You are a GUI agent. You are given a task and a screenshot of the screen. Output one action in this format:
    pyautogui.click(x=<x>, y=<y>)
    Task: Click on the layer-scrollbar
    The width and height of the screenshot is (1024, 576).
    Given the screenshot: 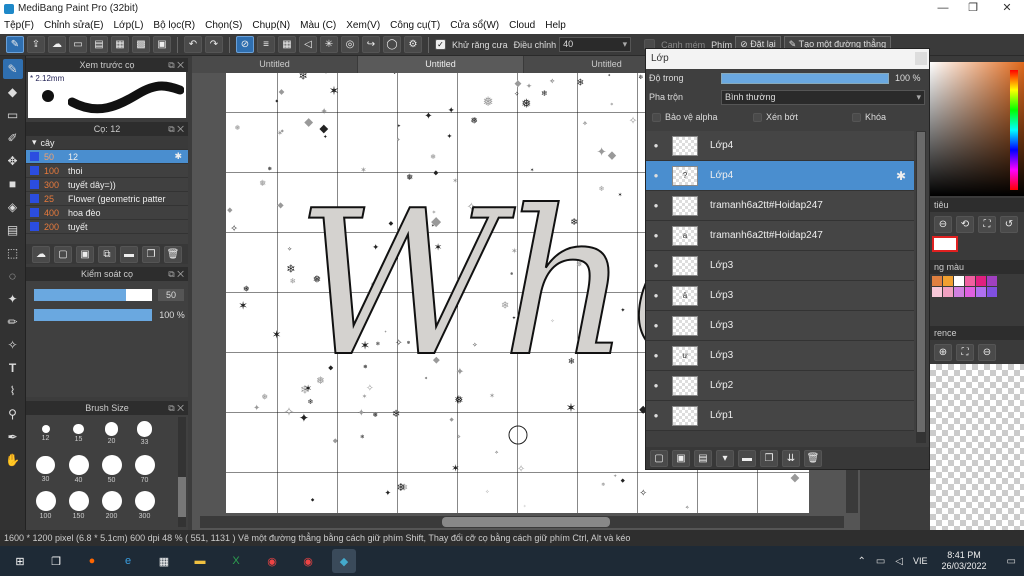 What is the action you would take?
    pyautogui.click(x=921, y=287)
    